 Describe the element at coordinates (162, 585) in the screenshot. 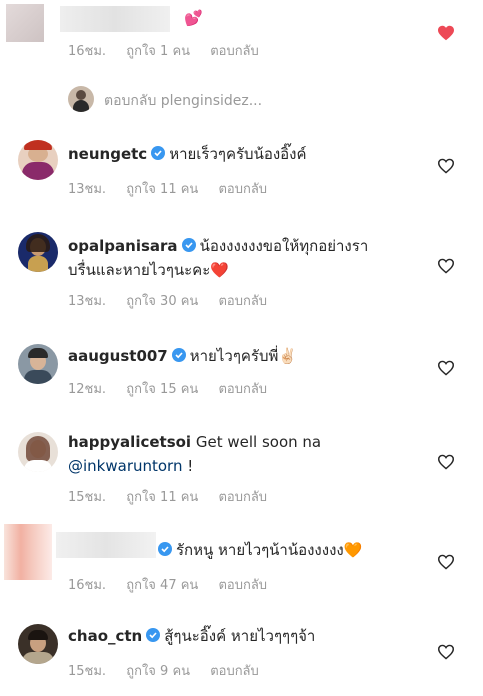

I see `comment-likes: ถูกใจ 47 คน` at that location.